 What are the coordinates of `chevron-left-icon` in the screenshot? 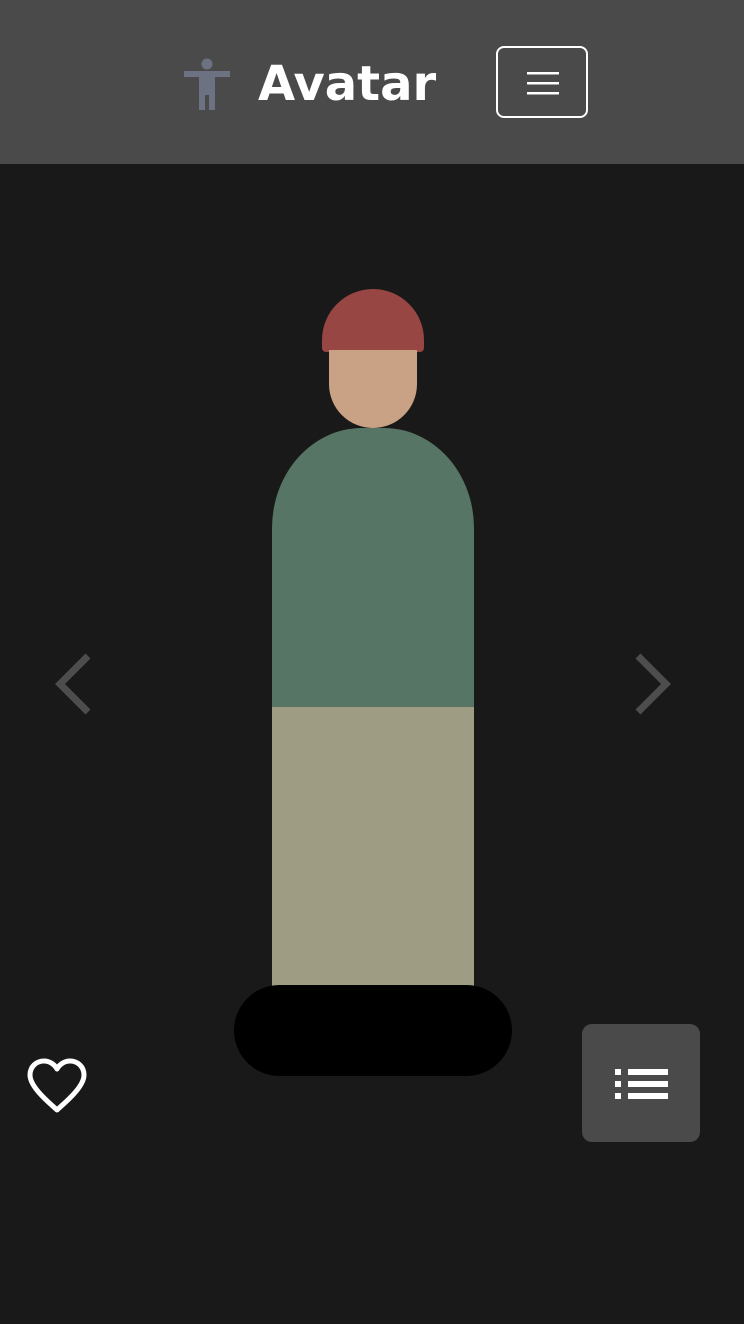 It's located at (74, 684).